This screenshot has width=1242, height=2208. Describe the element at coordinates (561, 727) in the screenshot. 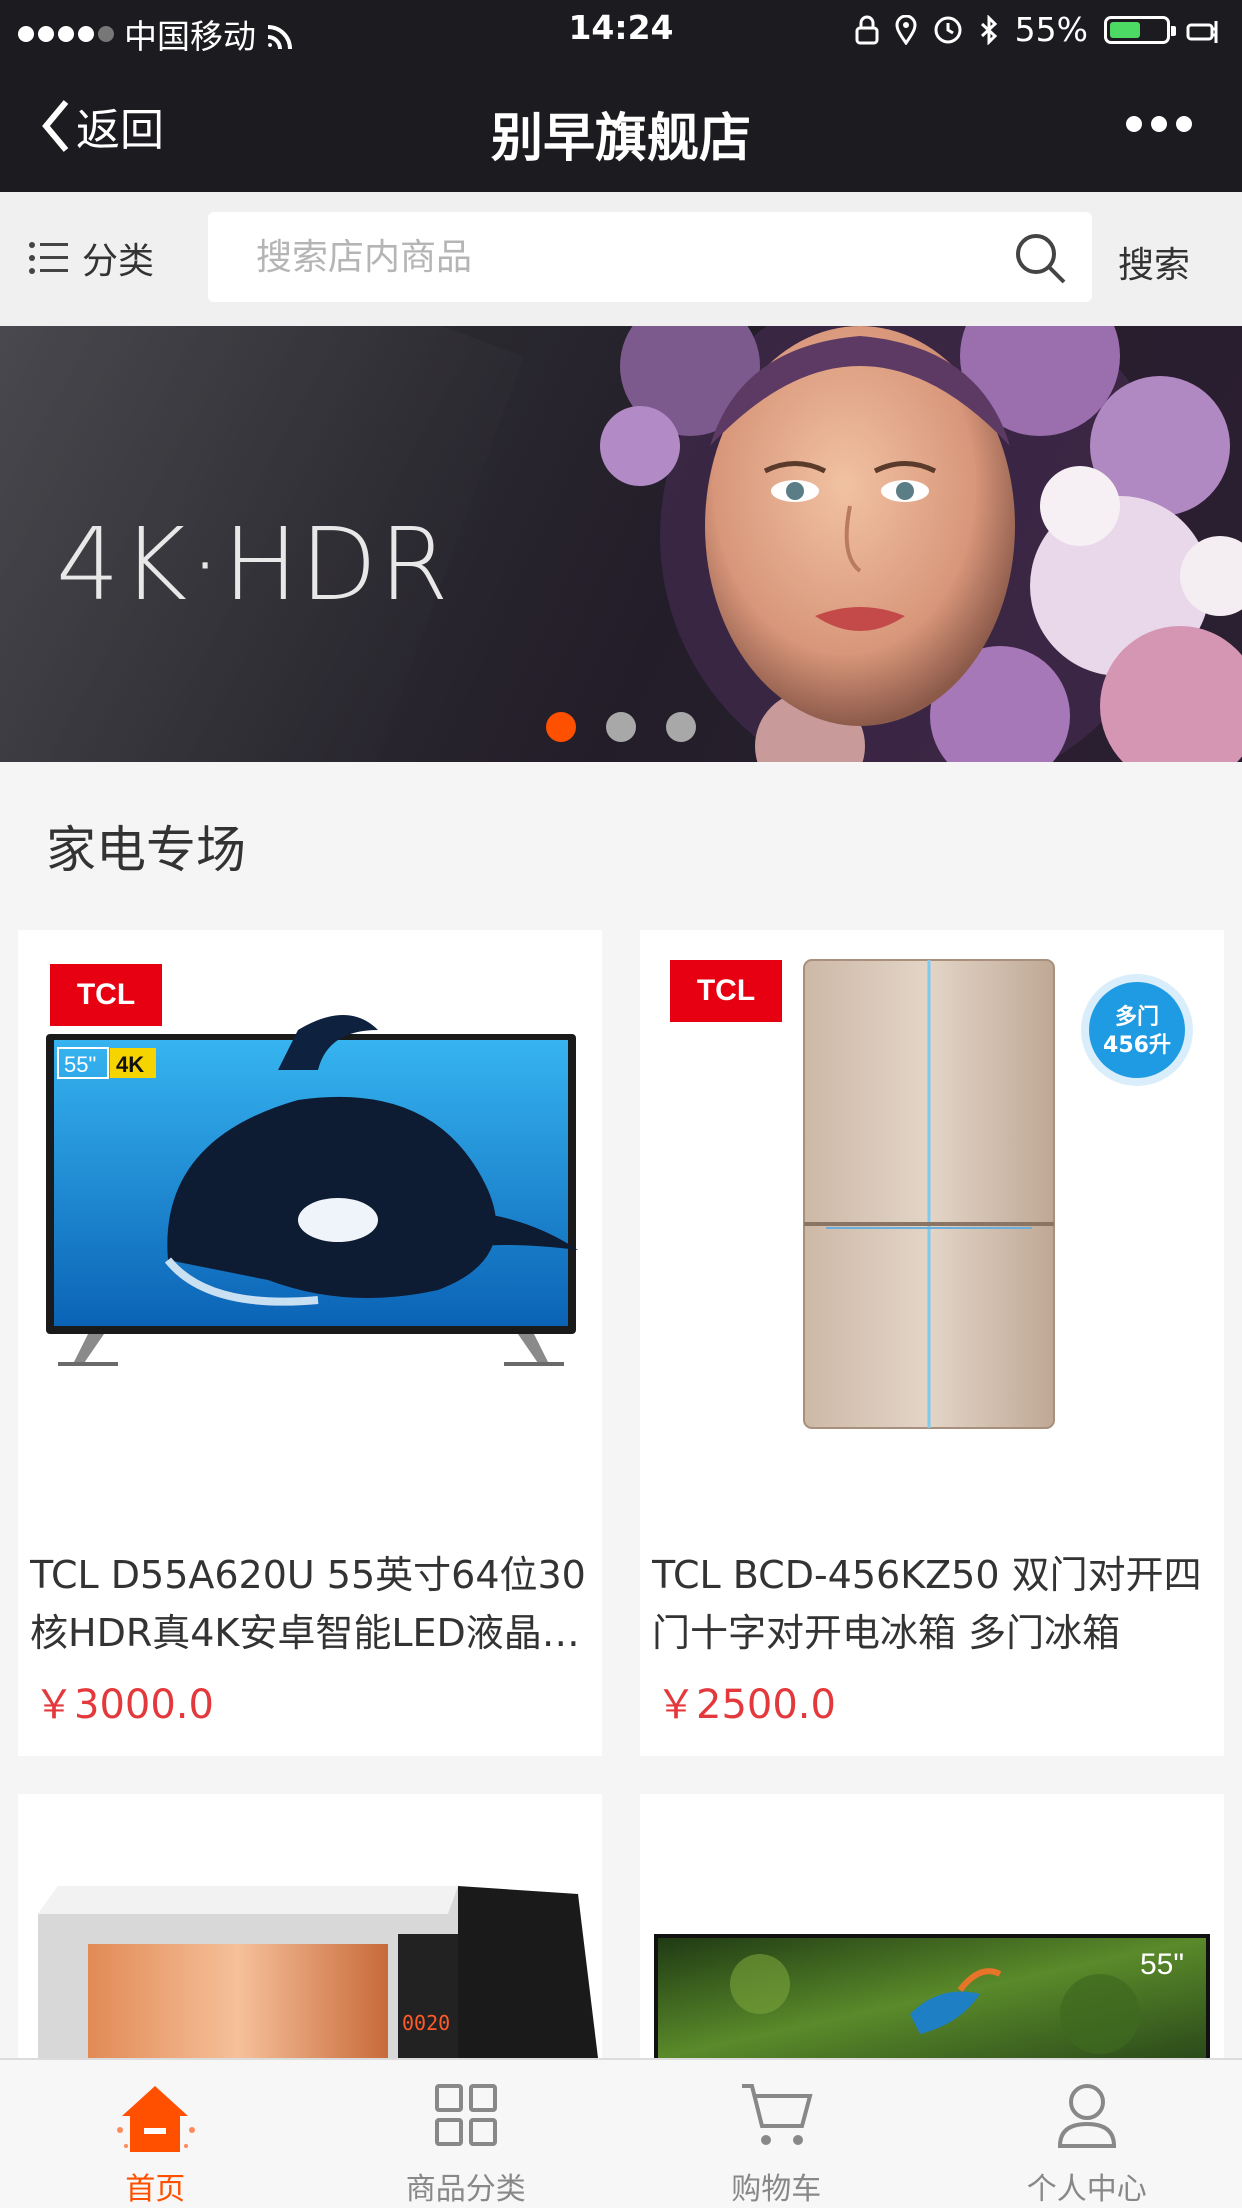

I see `pager-dot-active` at that location.